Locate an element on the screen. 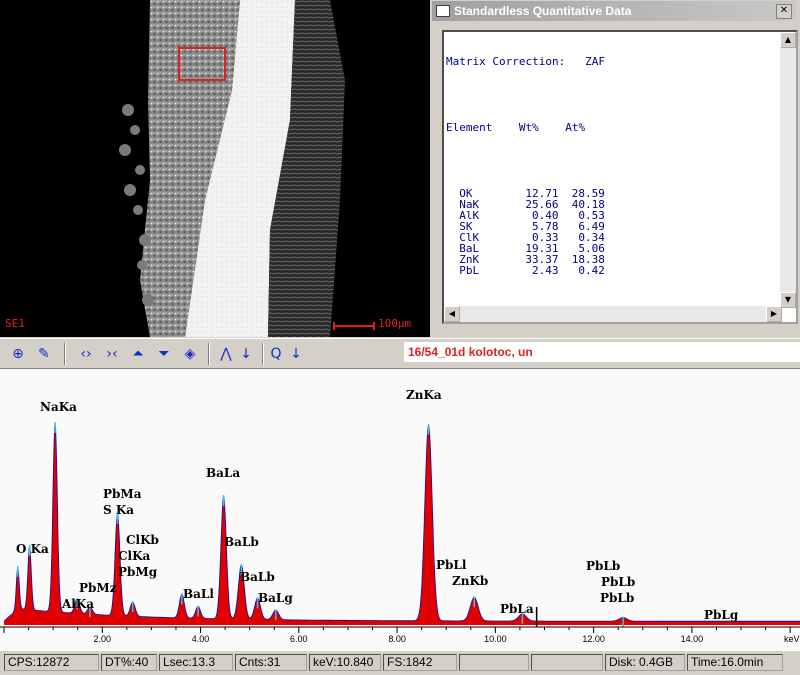 The image size is (800, 675). status-time: Time:16.0min is located at coordinates (735, 662).